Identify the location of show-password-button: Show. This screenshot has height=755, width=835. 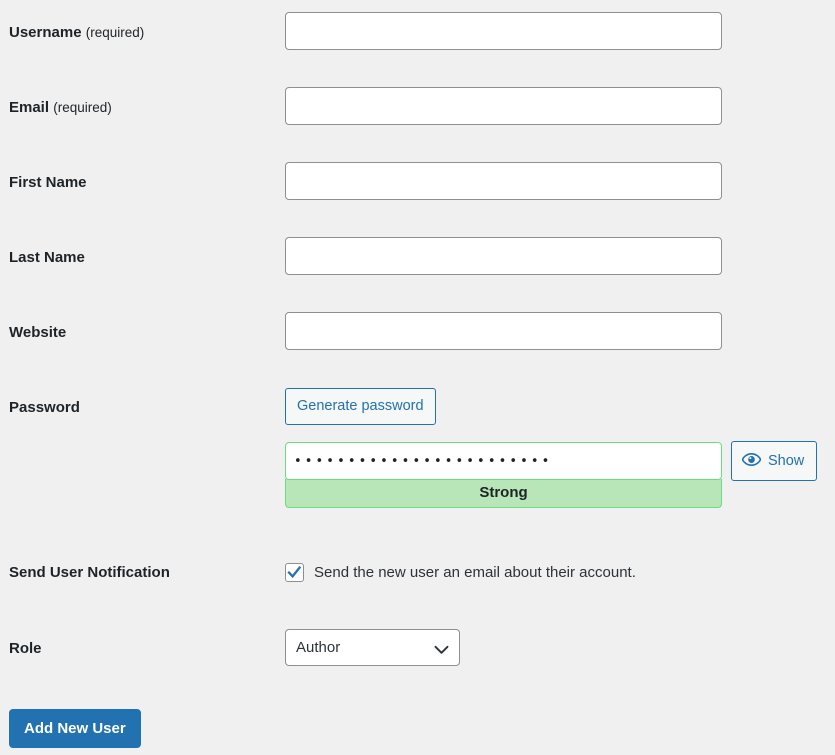
(774, 461).